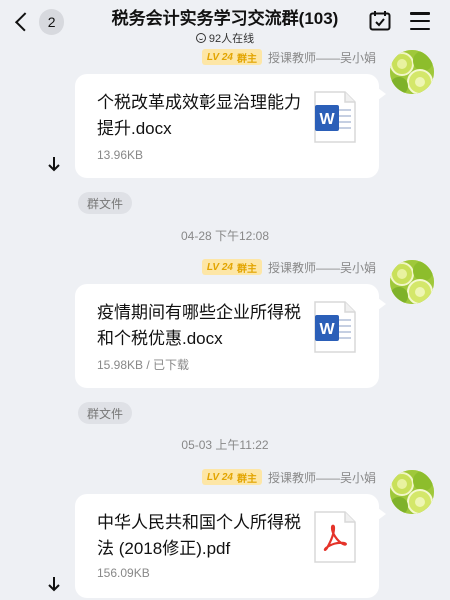 The image size is (450, 600). Describe the element at coordinates (120, 155) in the screenshot. I see `file-size: 13.96KB` at that location.